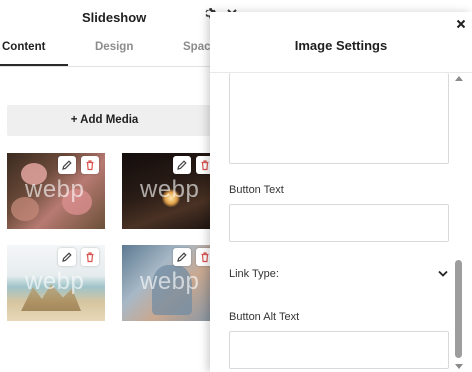 This screenshot has width=472, height=372. What do you see at coordinates (23, 47) in the screenshot?
I see `tab-content: Content` at bounding box center [23, 47].